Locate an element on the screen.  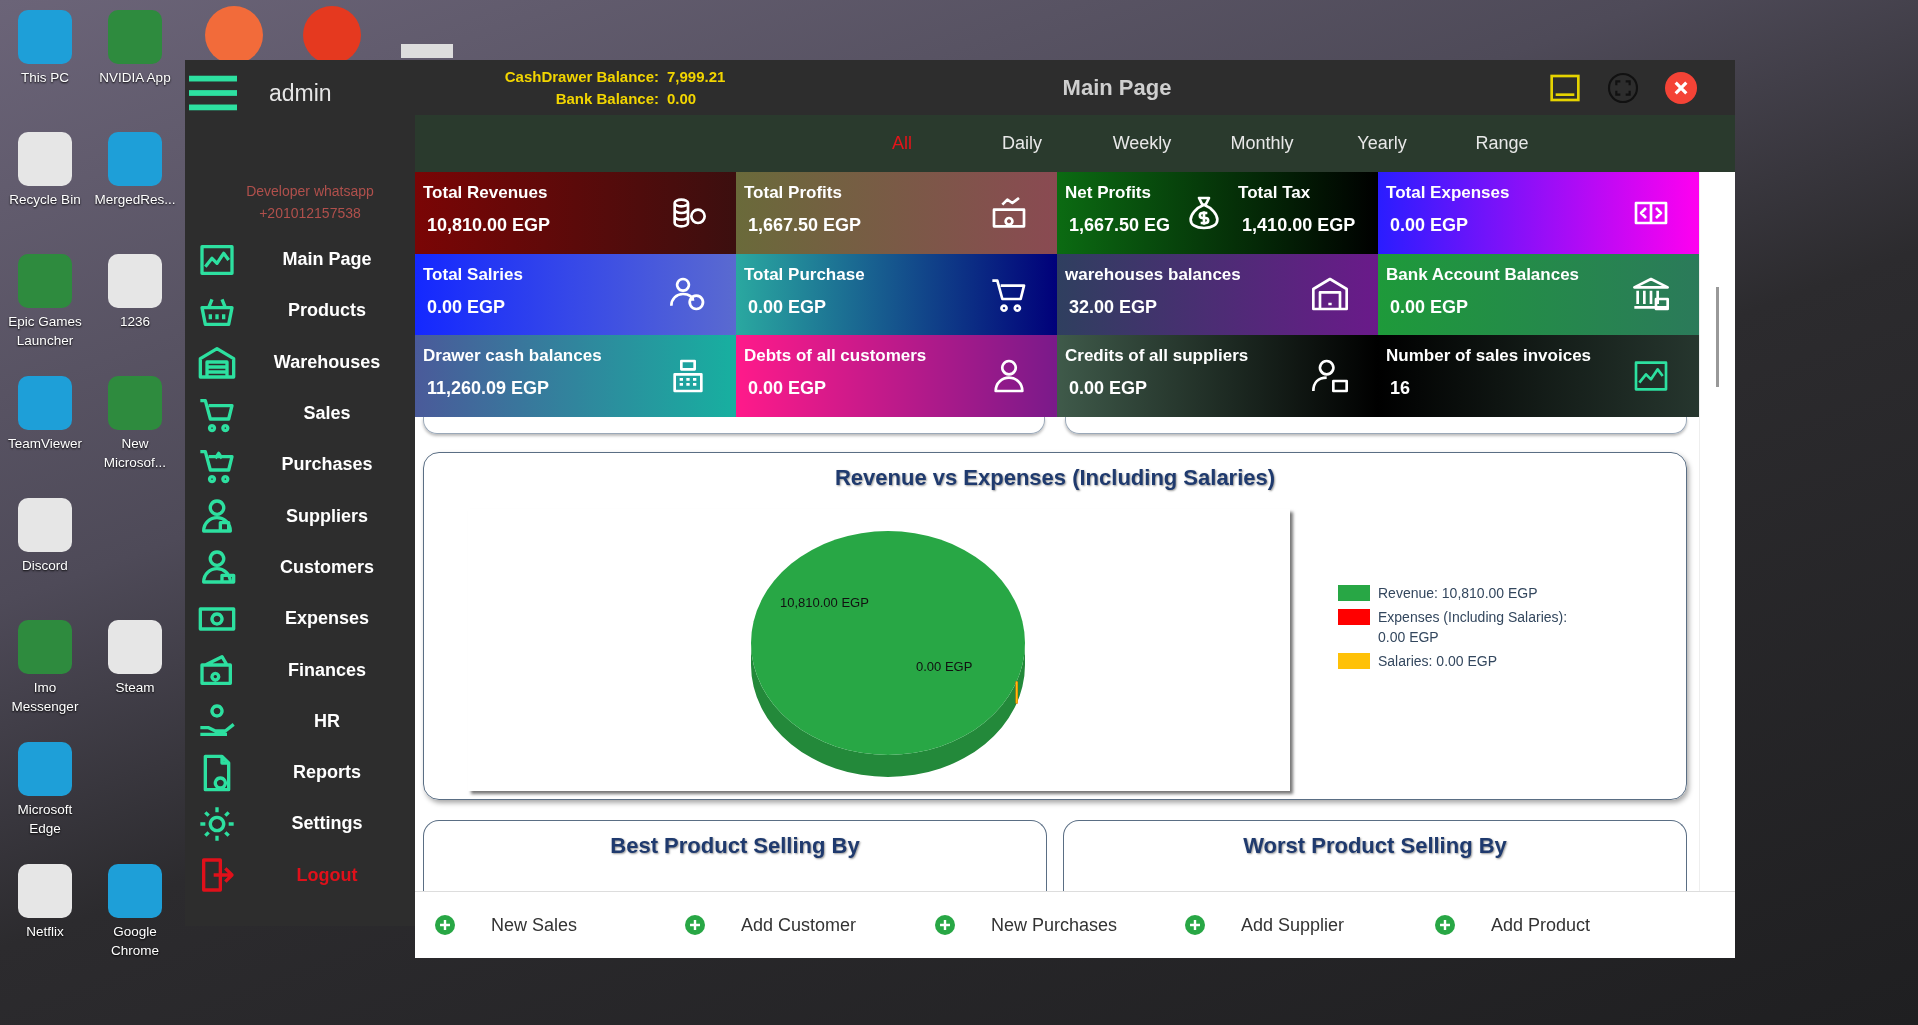
nav-item: Customers is located at coordinates (300, 567).